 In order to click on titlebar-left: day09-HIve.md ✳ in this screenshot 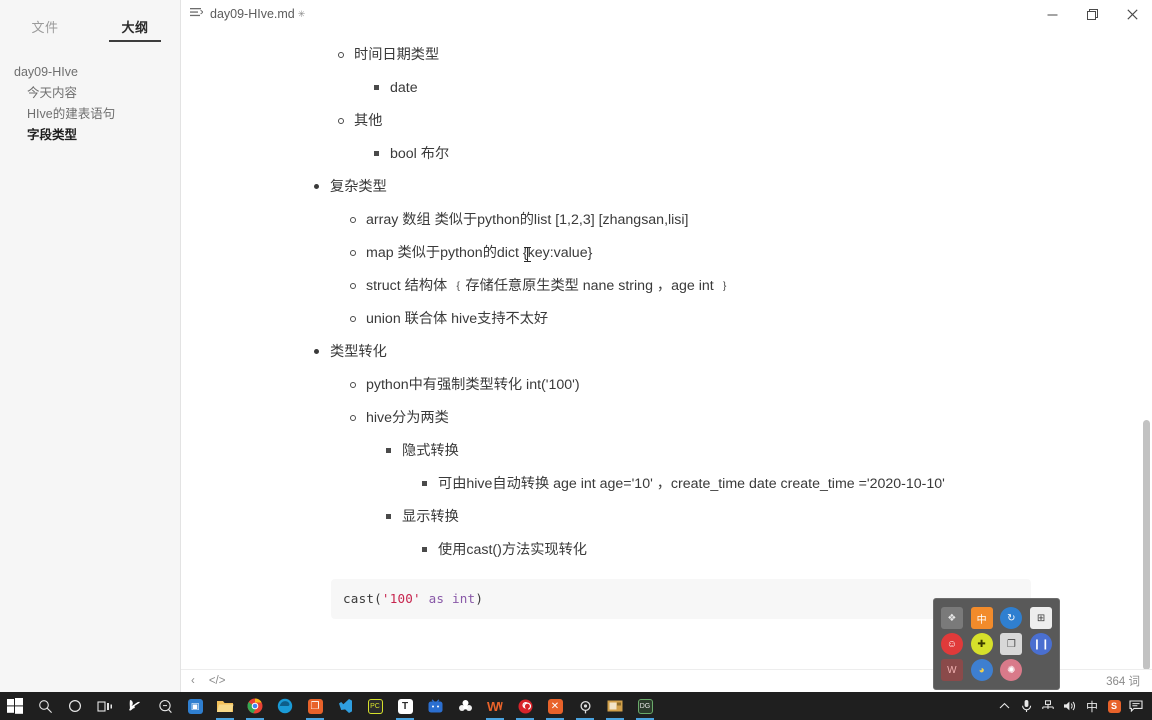, I will do `click(243, 14)`.